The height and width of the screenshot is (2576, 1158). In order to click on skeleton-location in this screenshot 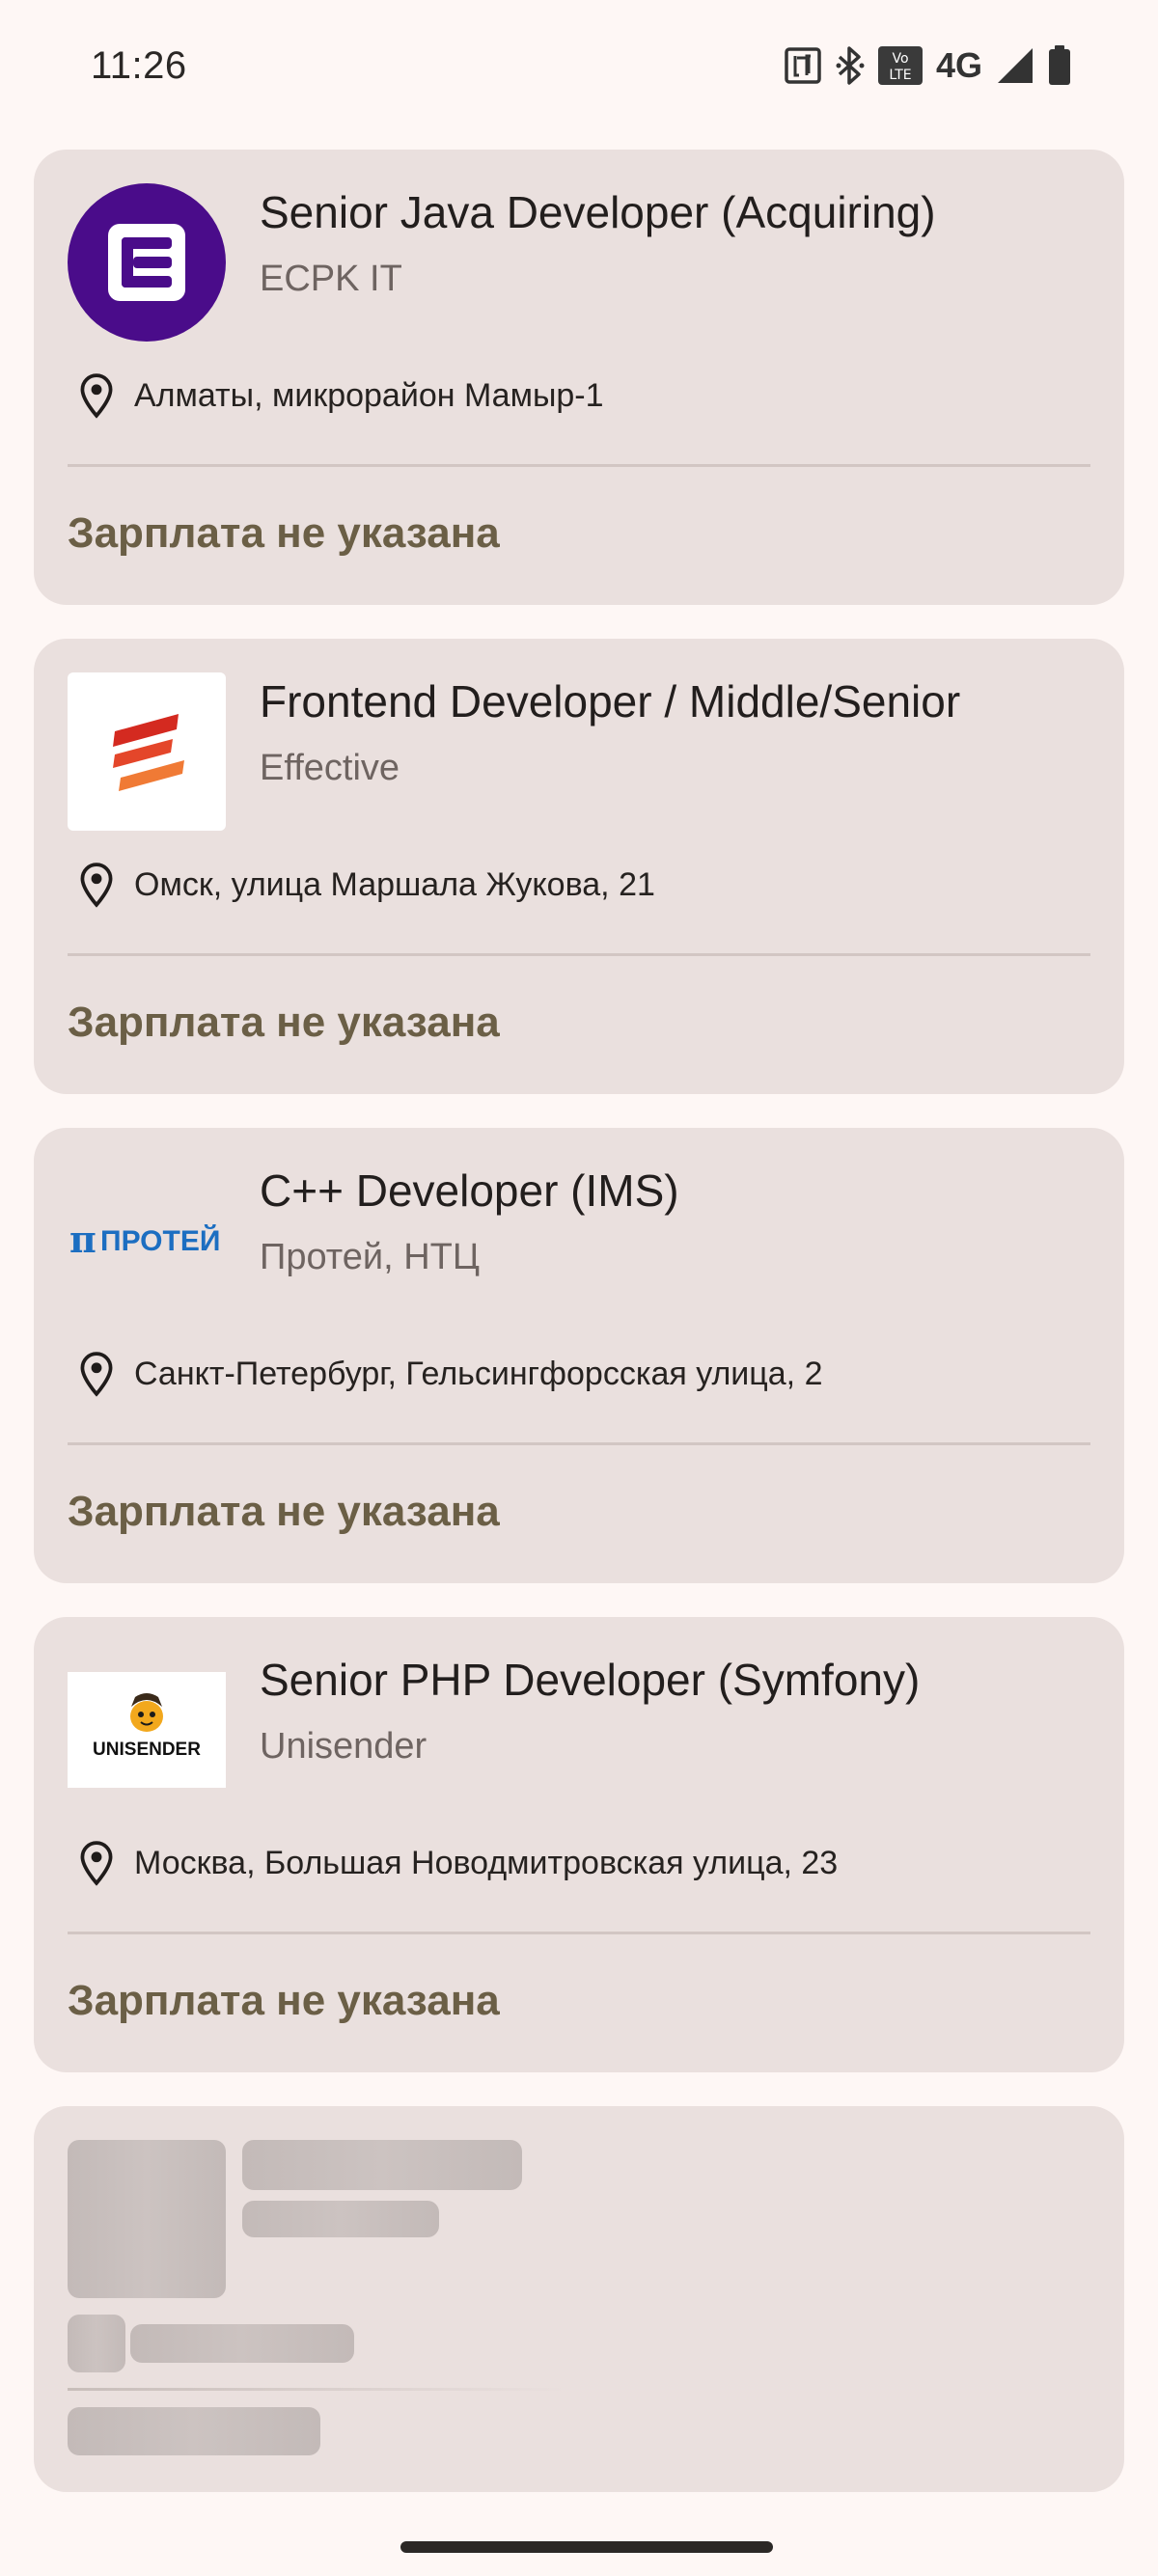, I will do `click(242, 2344)`.